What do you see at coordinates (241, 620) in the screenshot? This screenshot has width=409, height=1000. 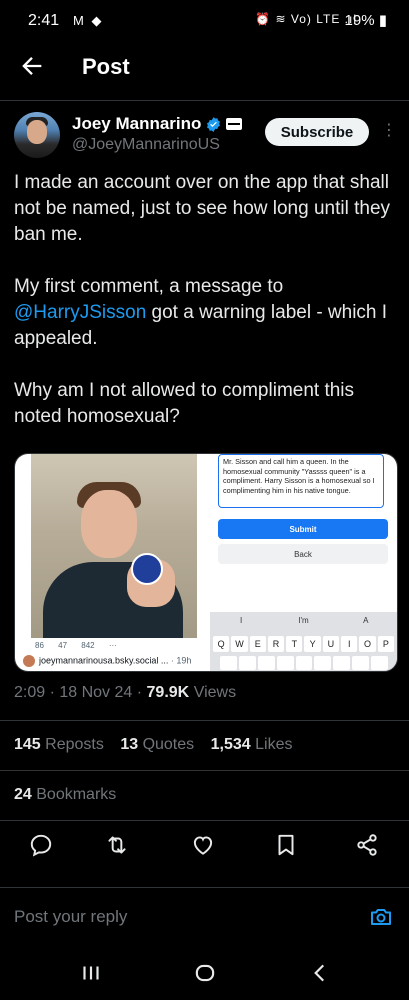 I see `suggestion: I` at bounding box center [241, 620].